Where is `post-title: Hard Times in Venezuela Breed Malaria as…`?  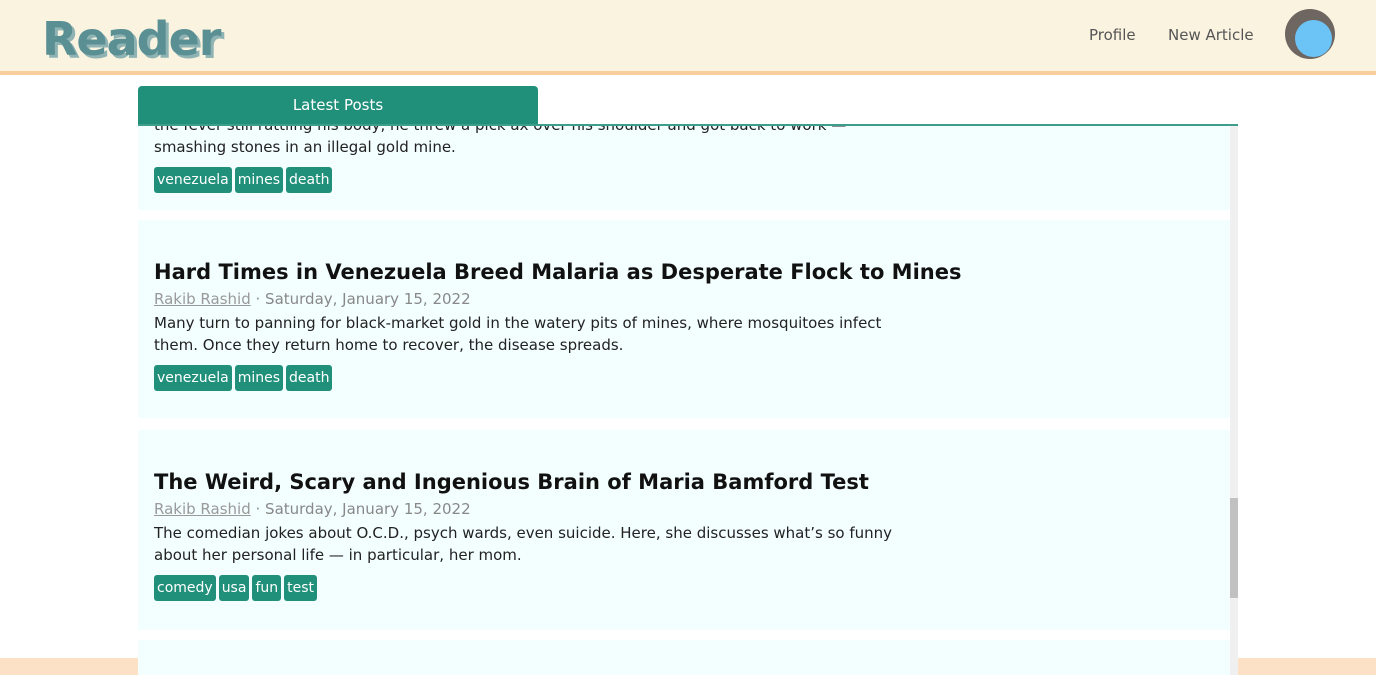
post-title: Hard Times in Venezuela Breed Malaria as… is located at coordinates (557, 272).